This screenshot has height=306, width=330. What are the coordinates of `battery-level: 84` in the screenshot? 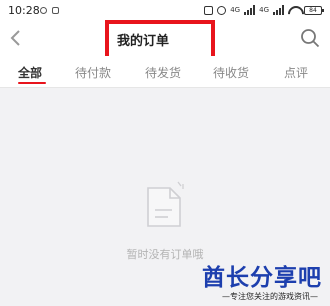 It's located at (313, 10).